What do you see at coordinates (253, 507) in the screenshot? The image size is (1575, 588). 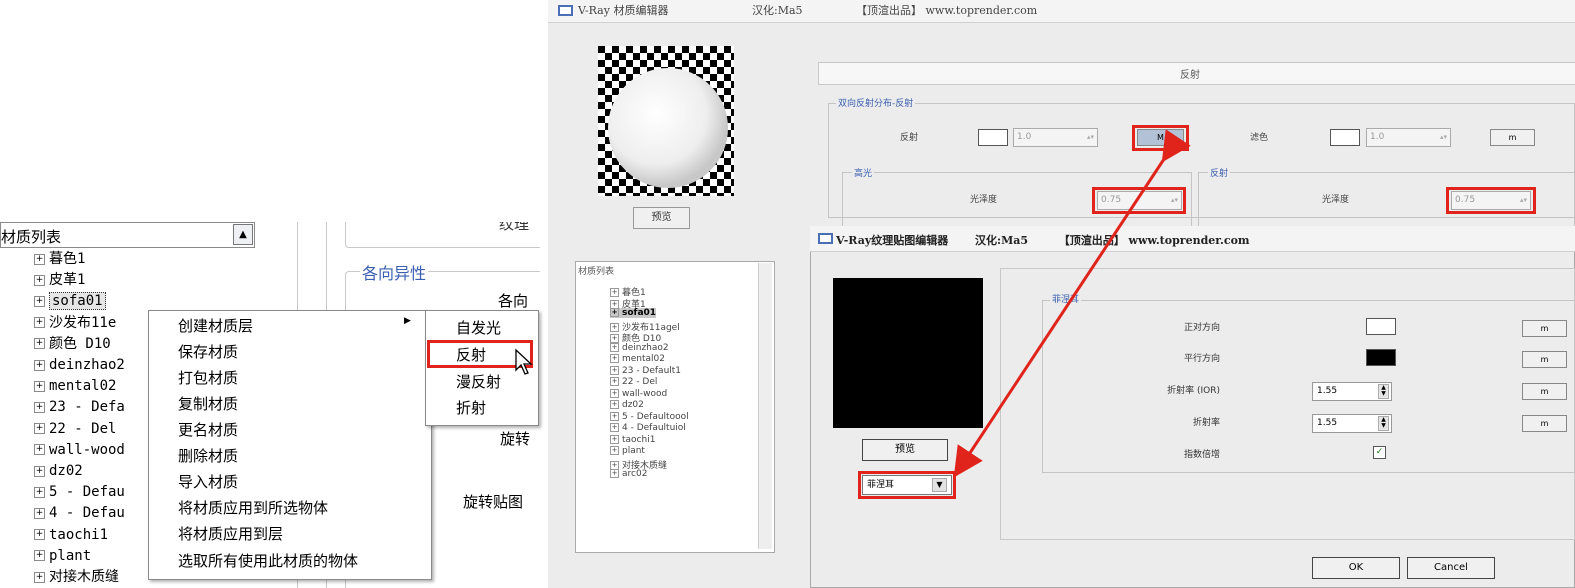 I see `ctx-item-apply-selected: 将材质应用到所选物体` at bounding box center [253, 507].